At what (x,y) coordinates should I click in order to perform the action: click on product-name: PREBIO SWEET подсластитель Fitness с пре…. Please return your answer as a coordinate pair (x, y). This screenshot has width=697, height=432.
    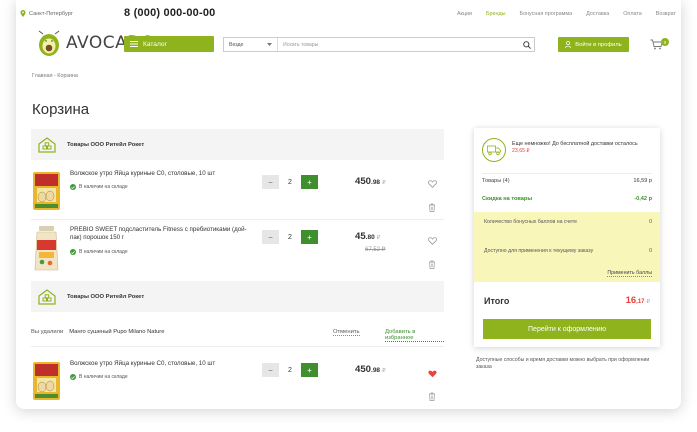
    Looking at the image, I should click on (162, 234).